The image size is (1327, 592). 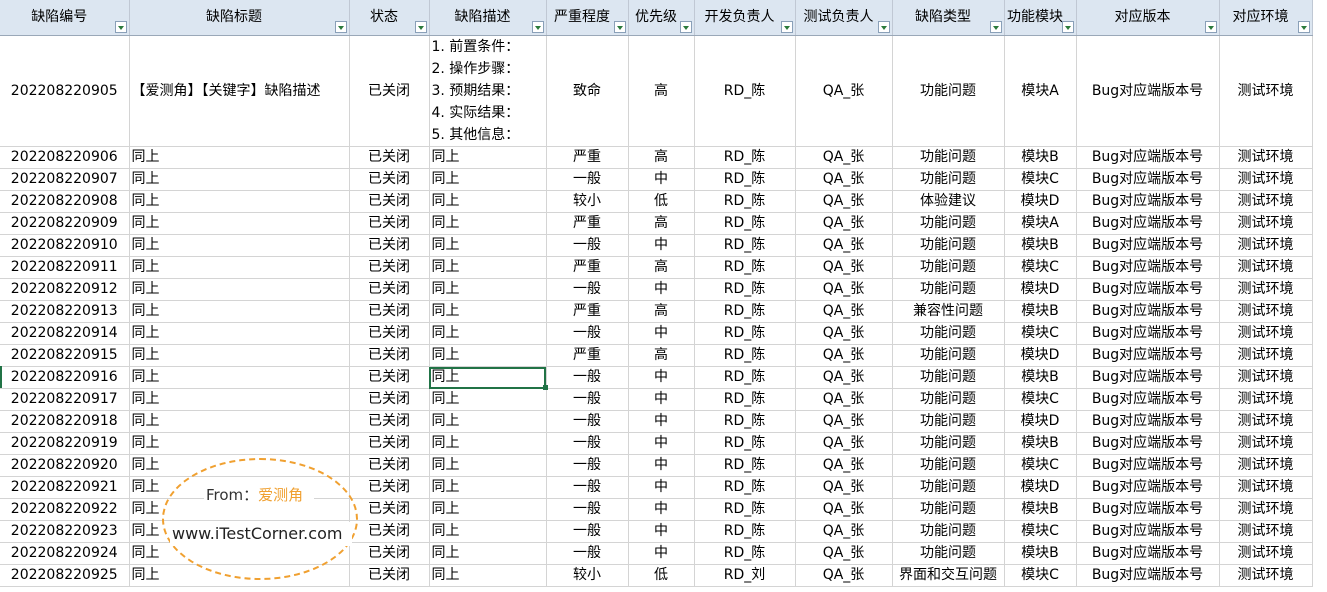 I want to click on cell-defect-id: 202208220906, so click(x=65, y=157).